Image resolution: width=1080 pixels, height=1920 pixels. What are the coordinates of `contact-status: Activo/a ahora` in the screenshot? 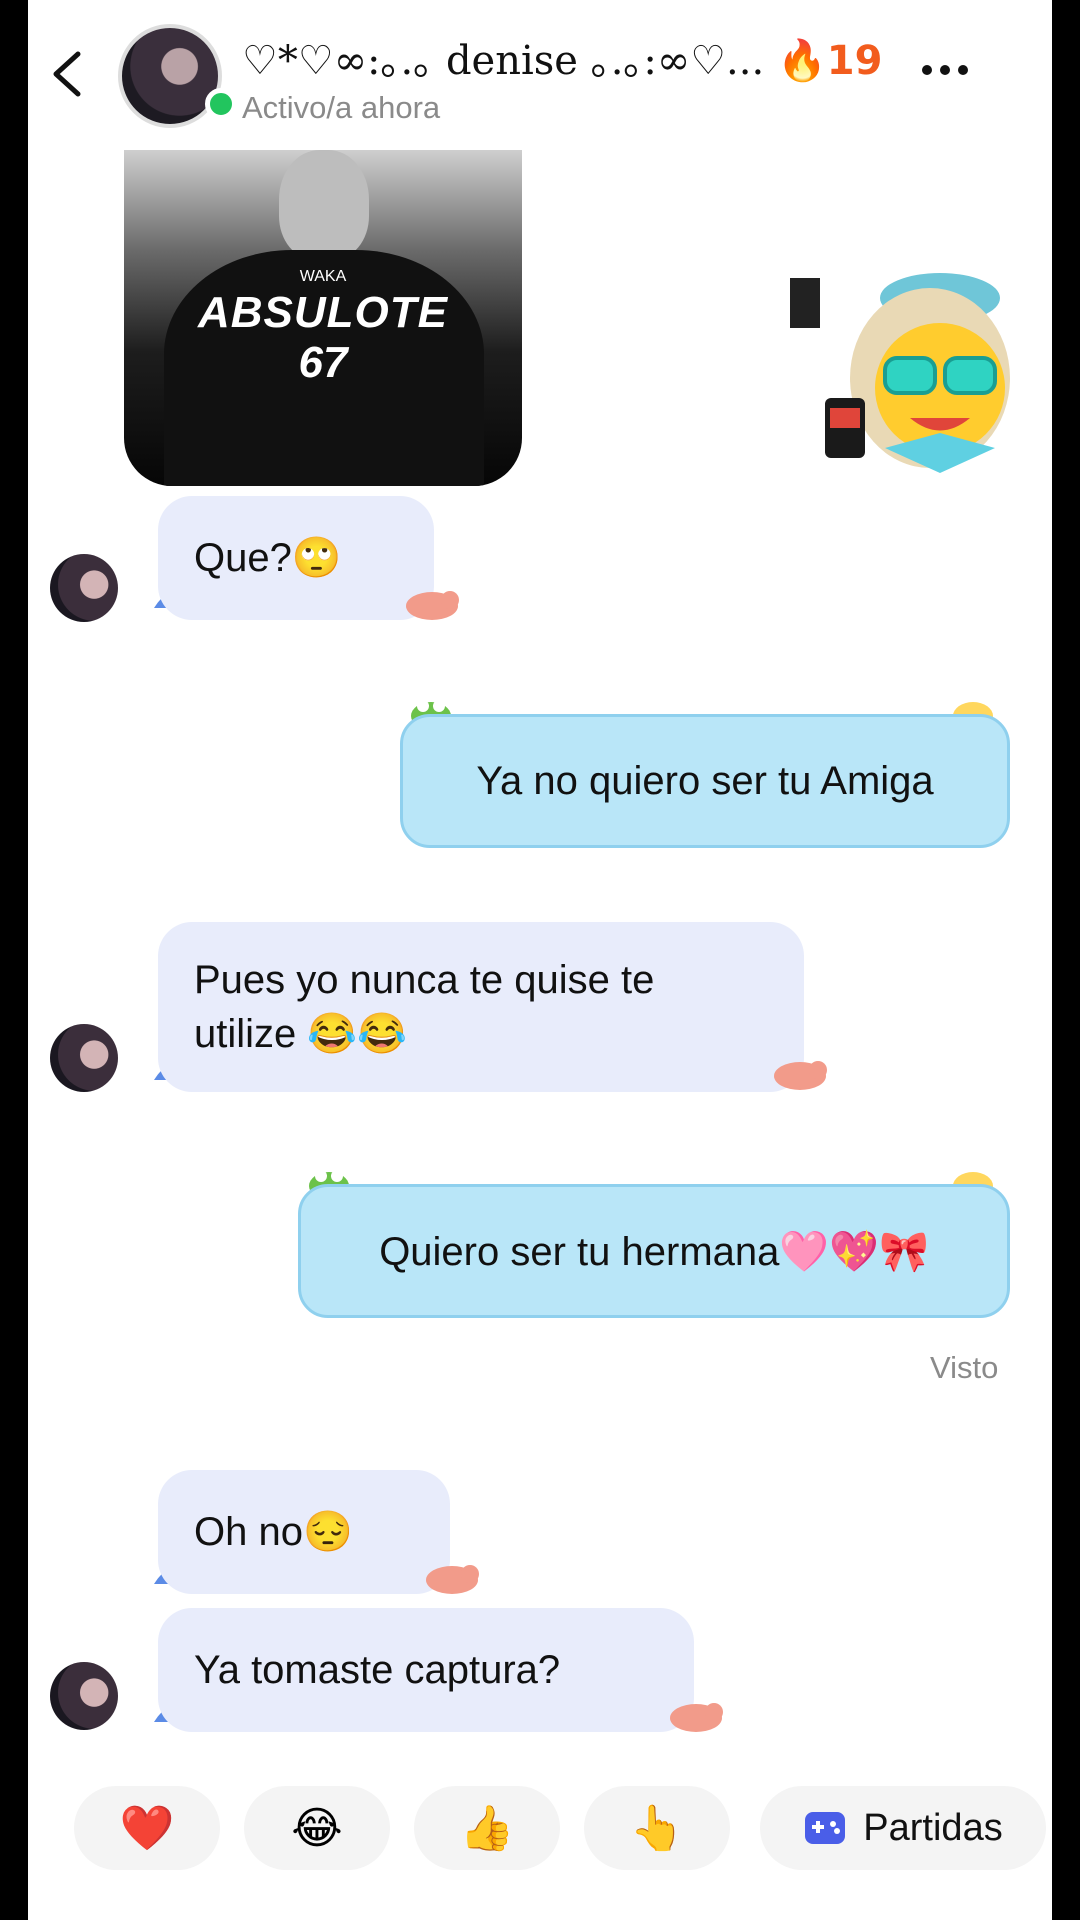 It's located at (341, 107).